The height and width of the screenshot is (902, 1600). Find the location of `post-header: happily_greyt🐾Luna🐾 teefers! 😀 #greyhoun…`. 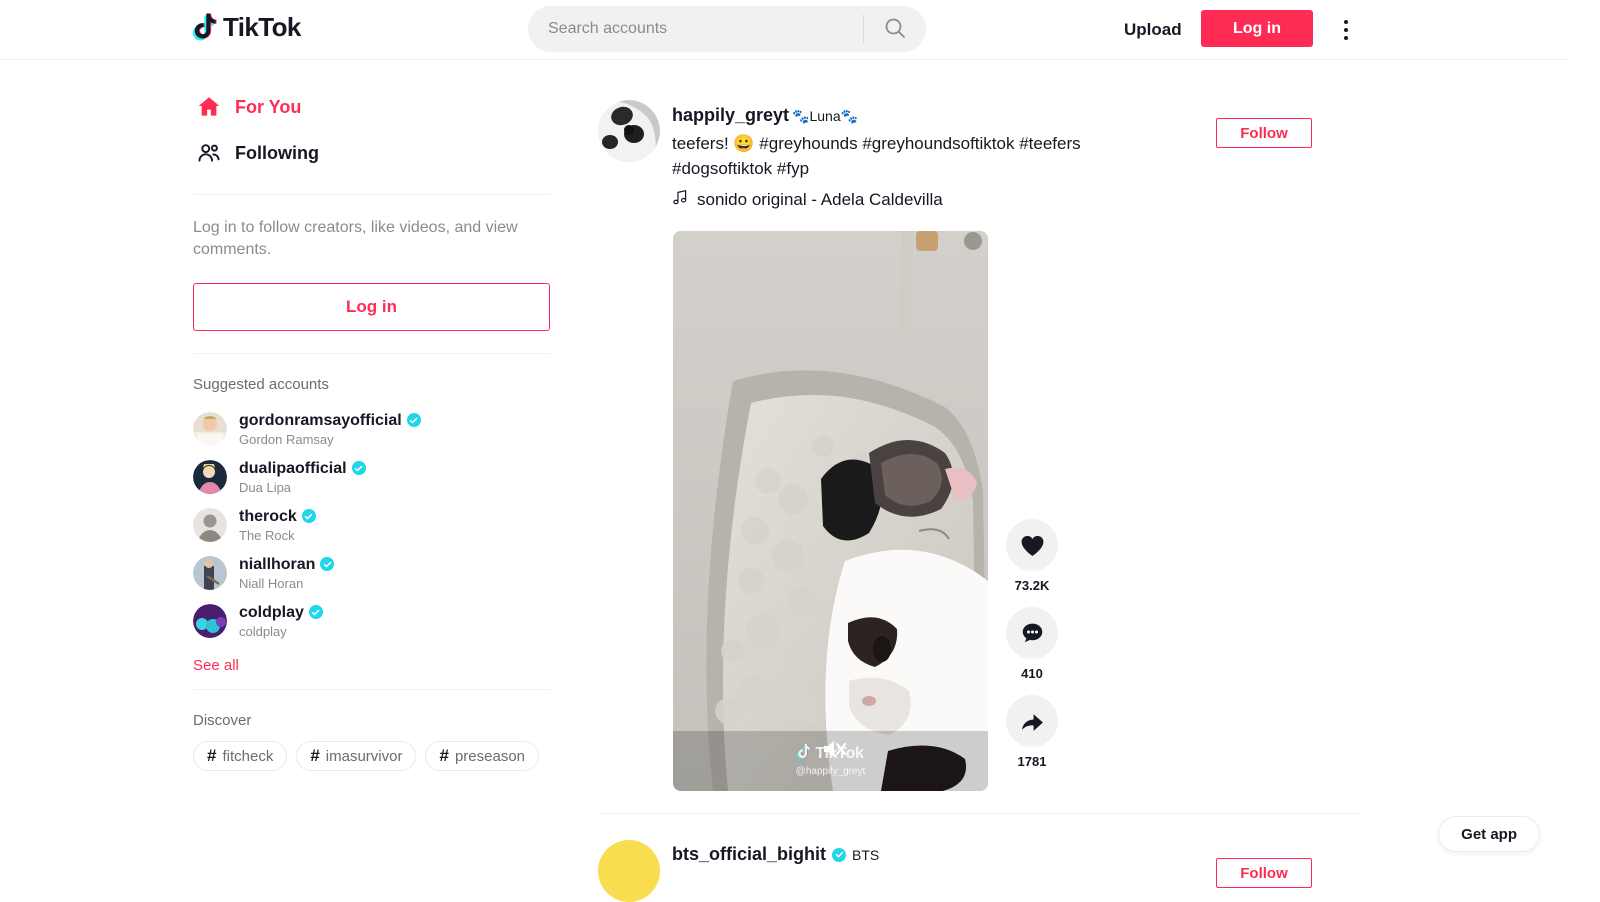

post-header: happily_greyt🐾Luna🐾 teefers! 😀 #greyhoun… is located at coordinates (980, 155).